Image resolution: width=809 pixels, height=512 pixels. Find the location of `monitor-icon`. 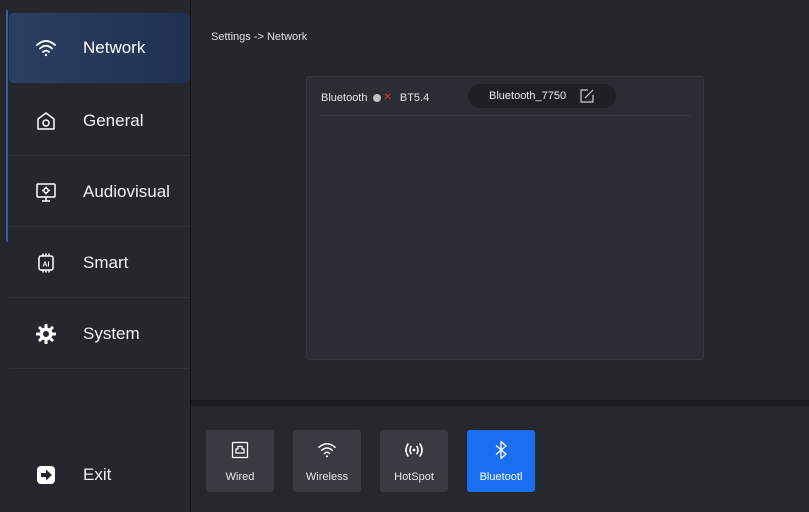

monitor-icon is located at coordinates (46, 192).